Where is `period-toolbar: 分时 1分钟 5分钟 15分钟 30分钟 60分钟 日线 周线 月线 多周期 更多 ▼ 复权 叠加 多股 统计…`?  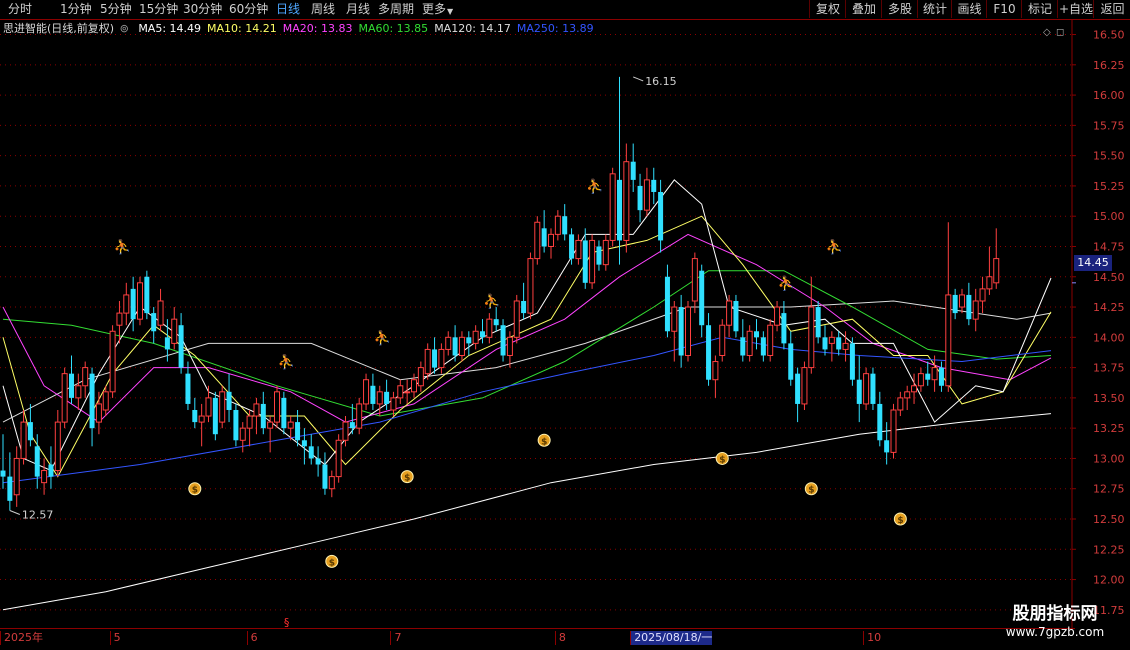 period-toolbar: 分时 1分钟 5分钟 15分钟 30分钟 60分钟 日线 周线 月线 多周期 更多 ▼ 复权 叠加 多股 统计… is located at coordinates (565, 10).